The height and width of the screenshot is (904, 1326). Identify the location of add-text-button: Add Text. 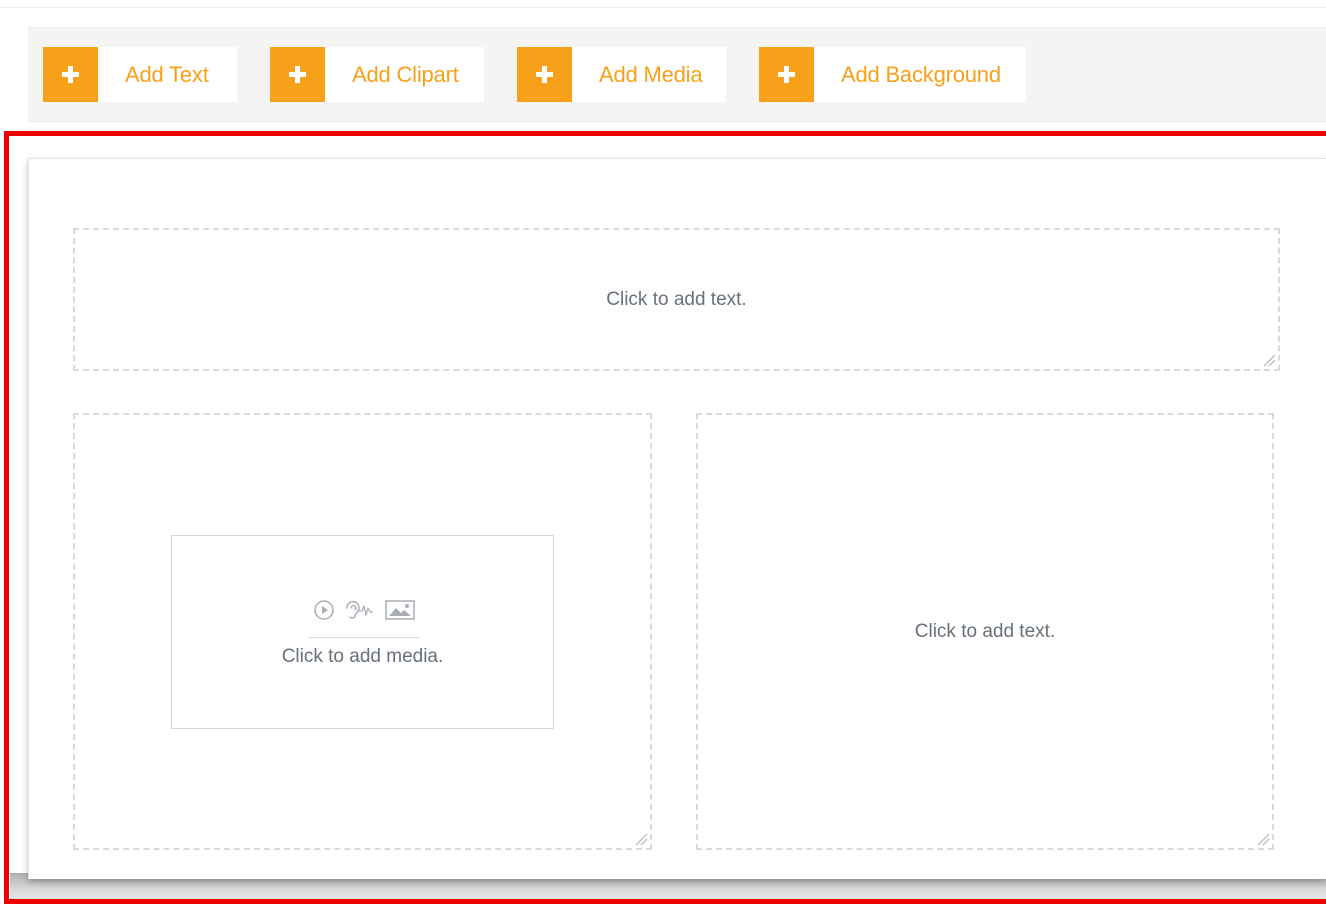
(140, 74).